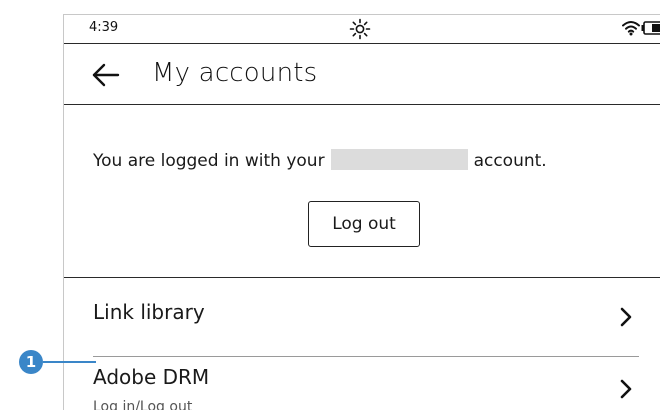 This screenshot has height=410, width=660. What do you see at coordinates (209, 161) in the screenshot?
I see `logged-in-prefix: You are logged in with your` at bounding box center [209, 161].